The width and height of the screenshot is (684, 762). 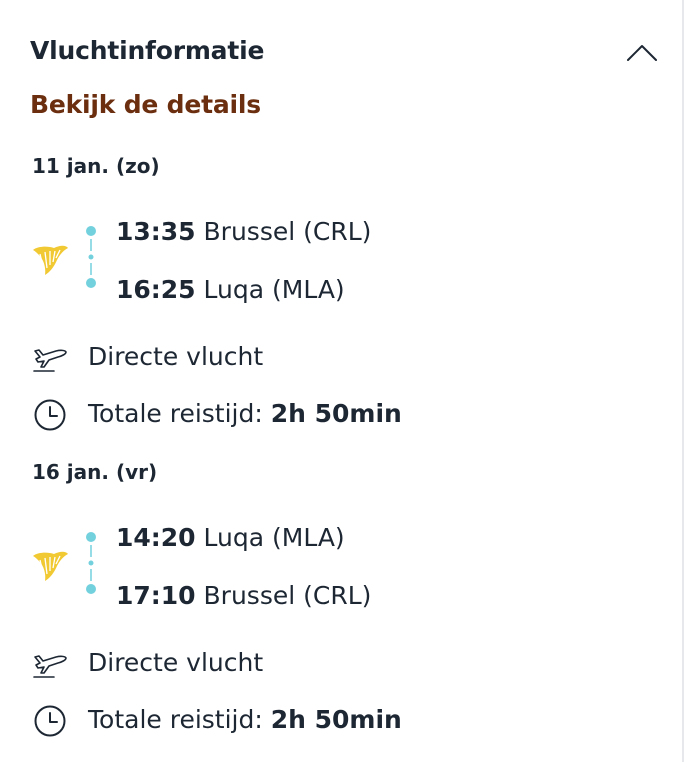 What do you see at coordinates (345, 54) in the screenshot?
I see `flight-info-header: Vluchtinformatie` at bounding box center [345, 54].